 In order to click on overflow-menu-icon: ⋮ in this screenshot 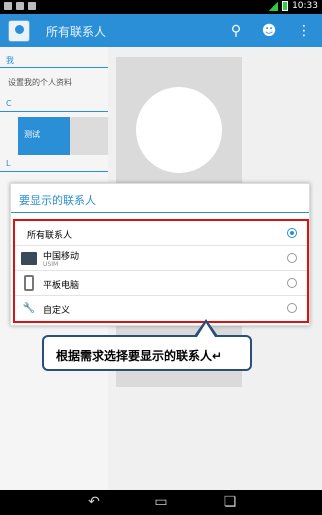, I will do `click(304, 31)`.